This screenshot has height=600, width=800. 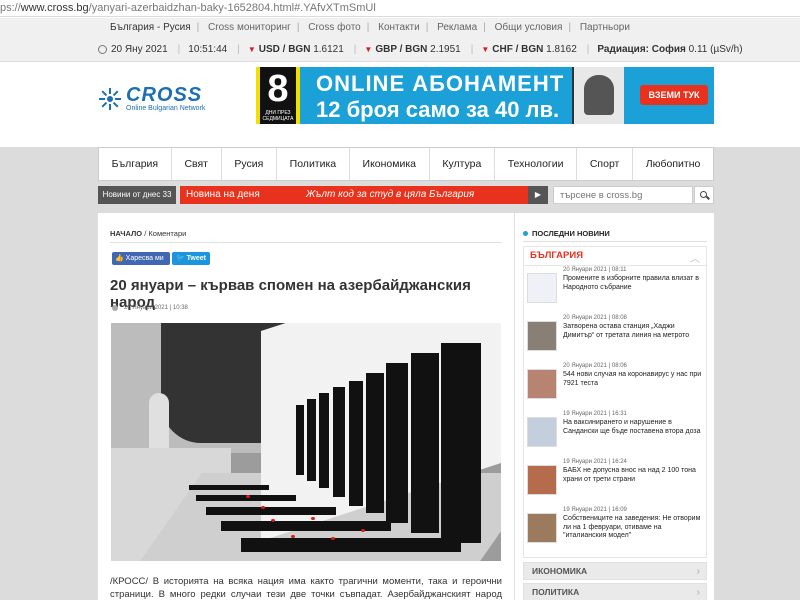 What do you see at coordinates (595, 318) in the screenshot?
I see `news-date: 20 Януари 2021 | 08:08` at bounding box center [595, 318].